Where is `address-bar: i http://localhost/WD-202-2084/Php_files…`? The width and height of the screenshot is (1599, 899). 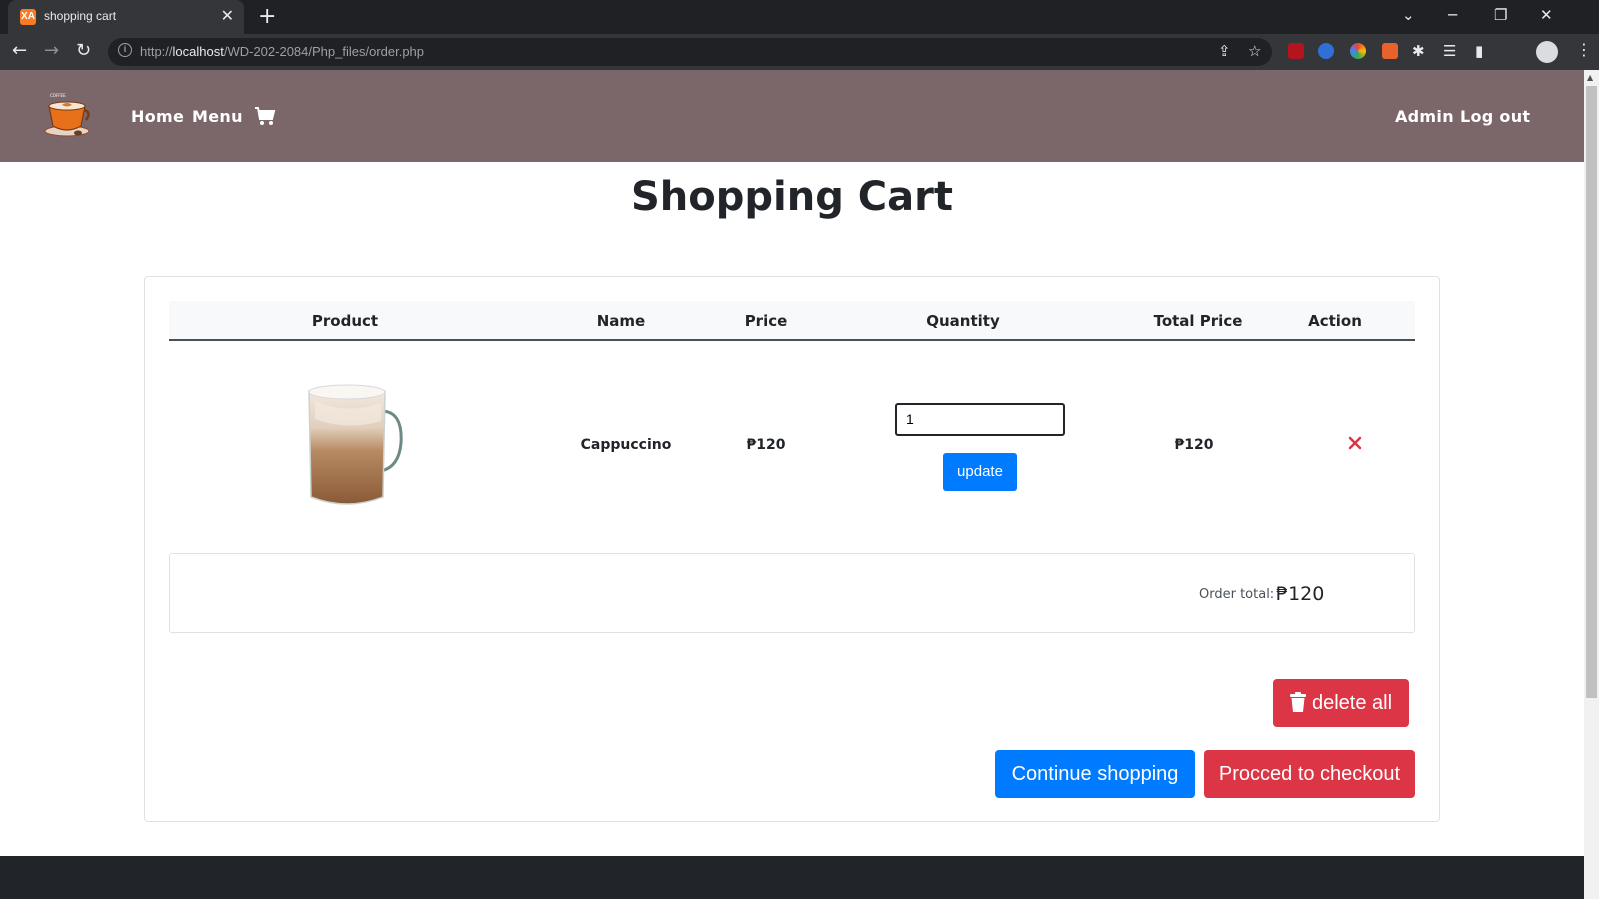 address-bar: i http://localhost/WD-202-2084/Php_files… is located at coordinates (690, 52).